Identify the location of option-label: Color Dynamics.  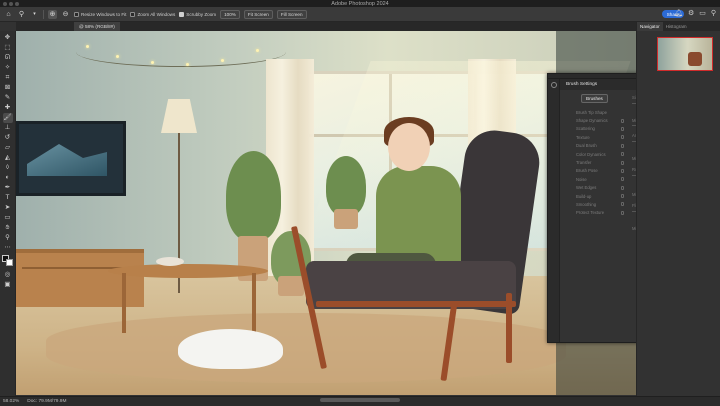
(591, 154).